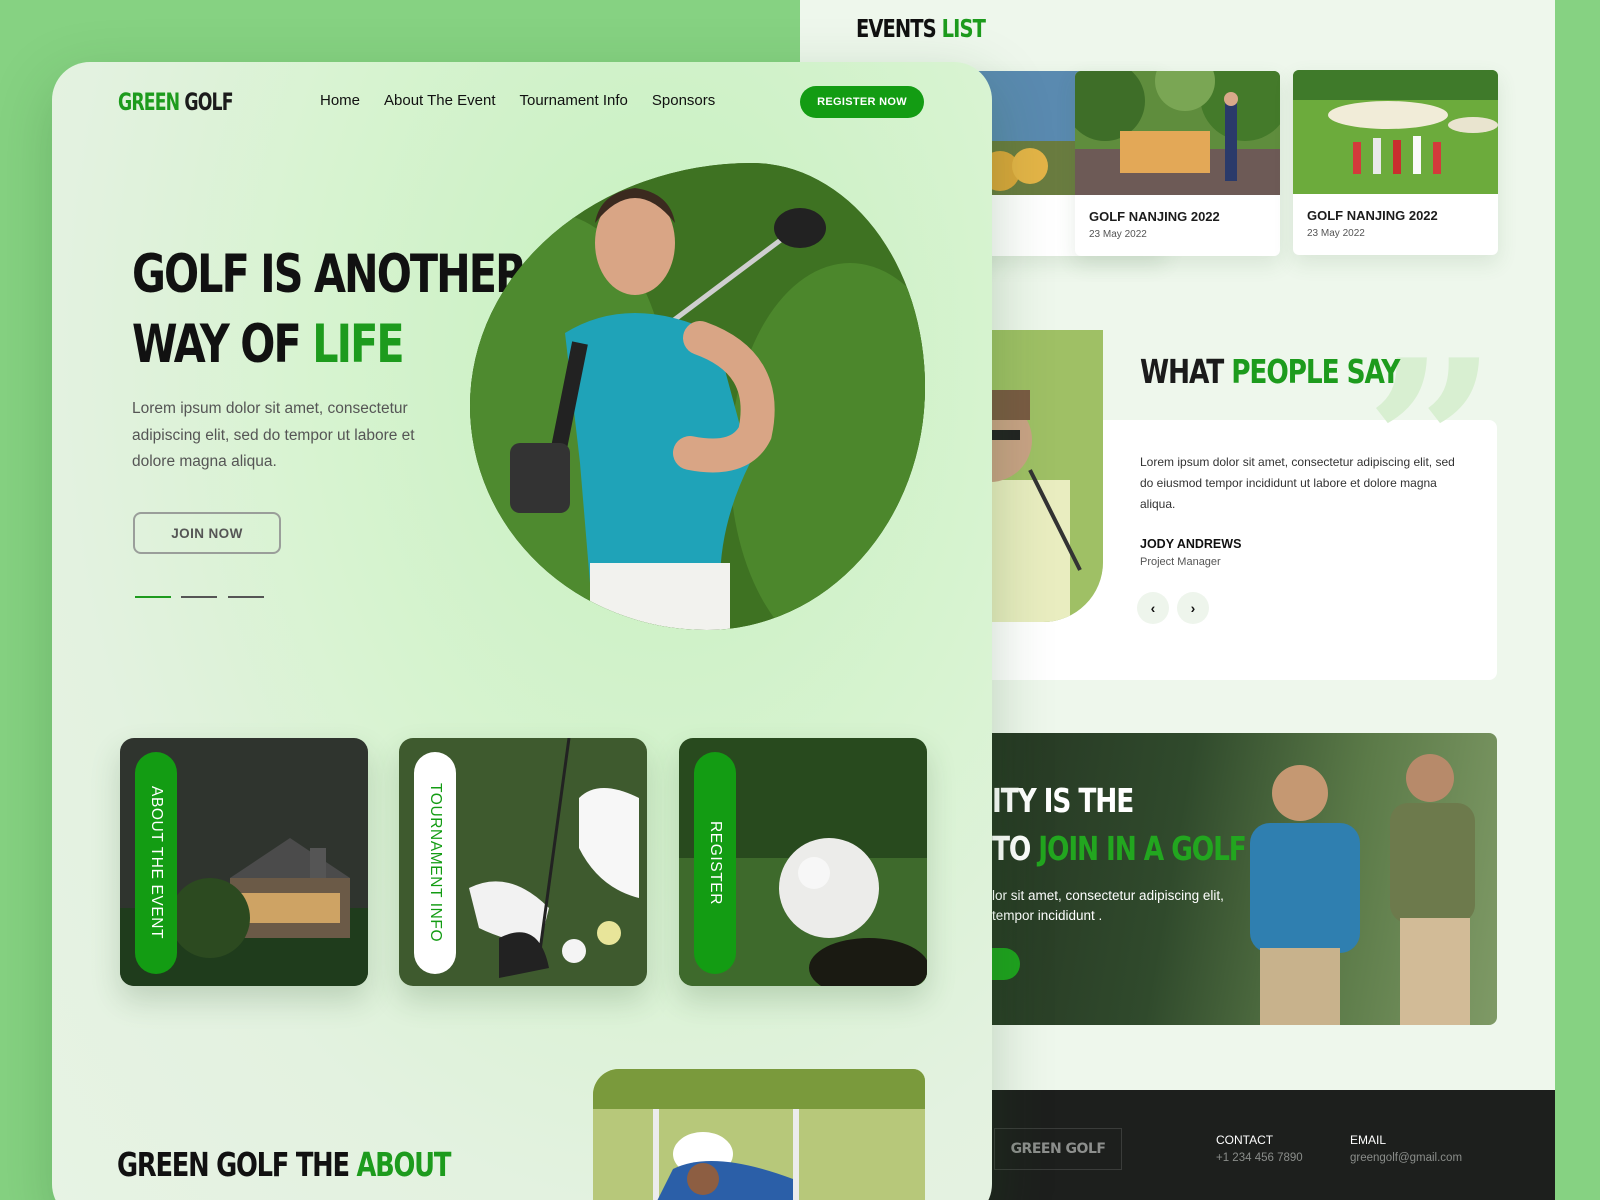  I want to click on feature-pill: TOURNAMENT INFO, so click(435, 863).